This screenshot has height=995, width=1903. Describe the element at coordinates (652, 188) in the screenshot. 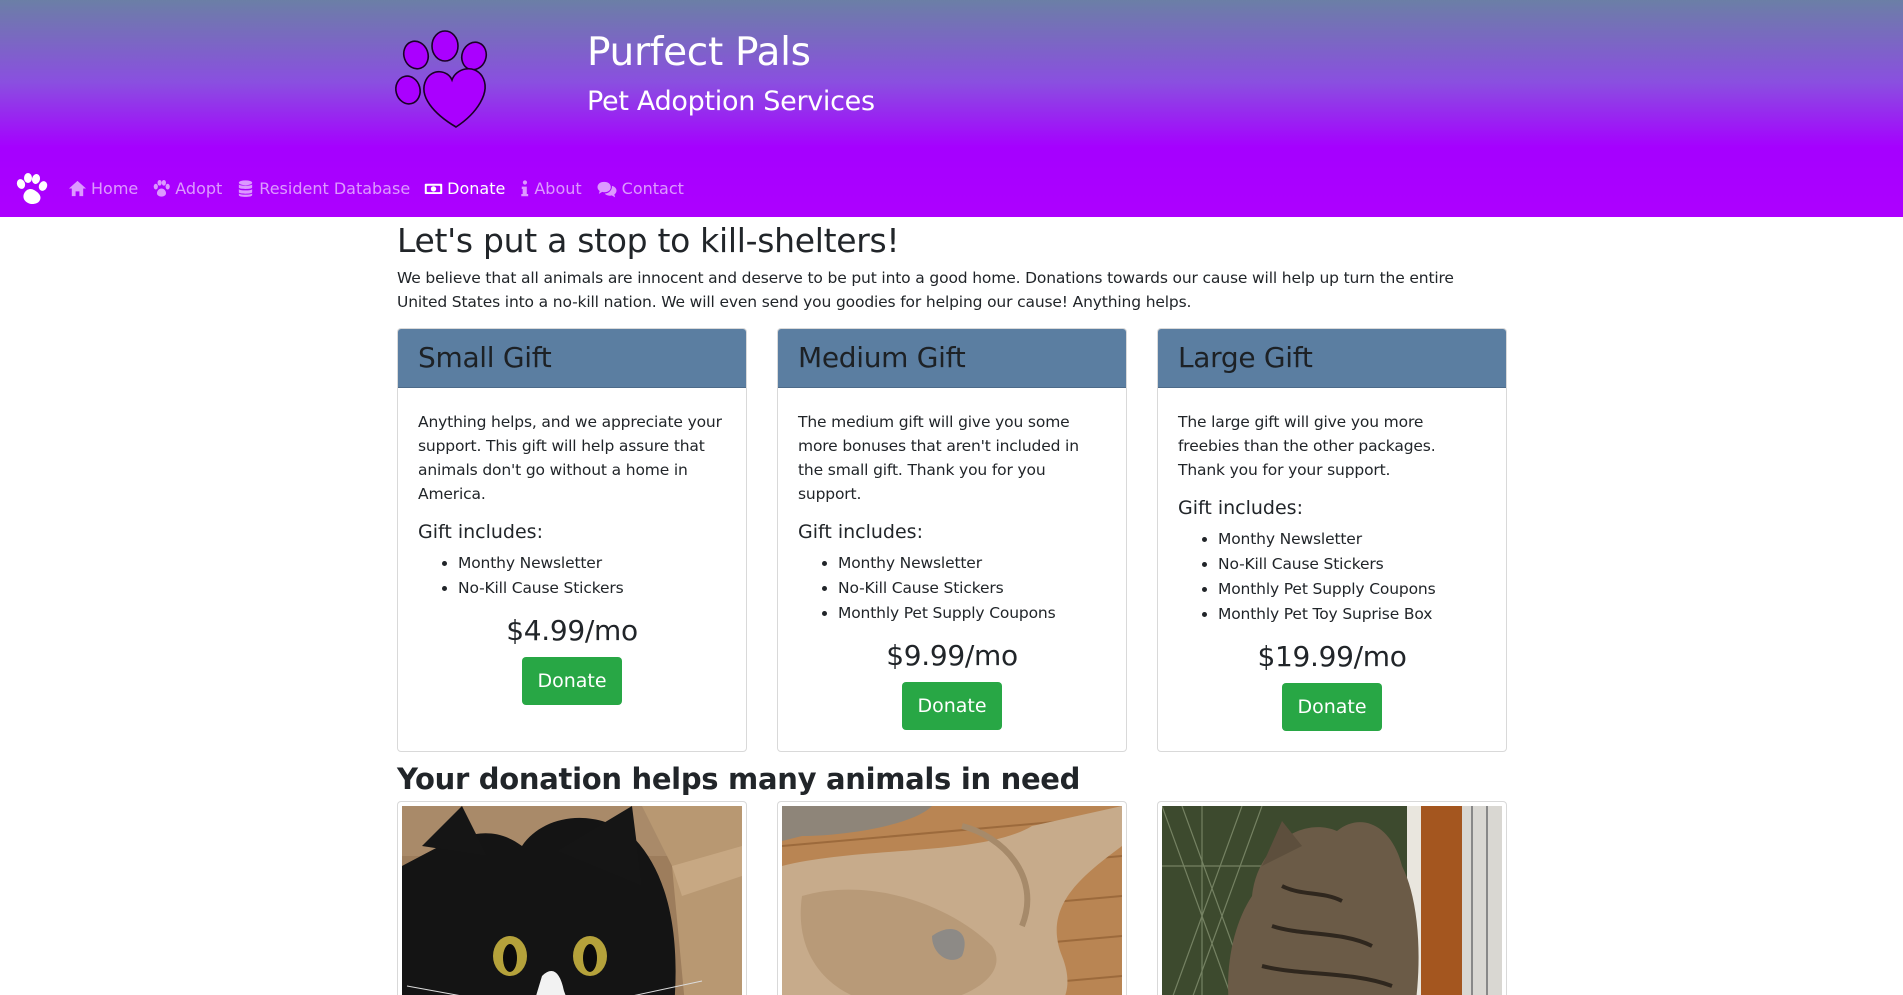

I see `nav-item-label: Contact` at that location.